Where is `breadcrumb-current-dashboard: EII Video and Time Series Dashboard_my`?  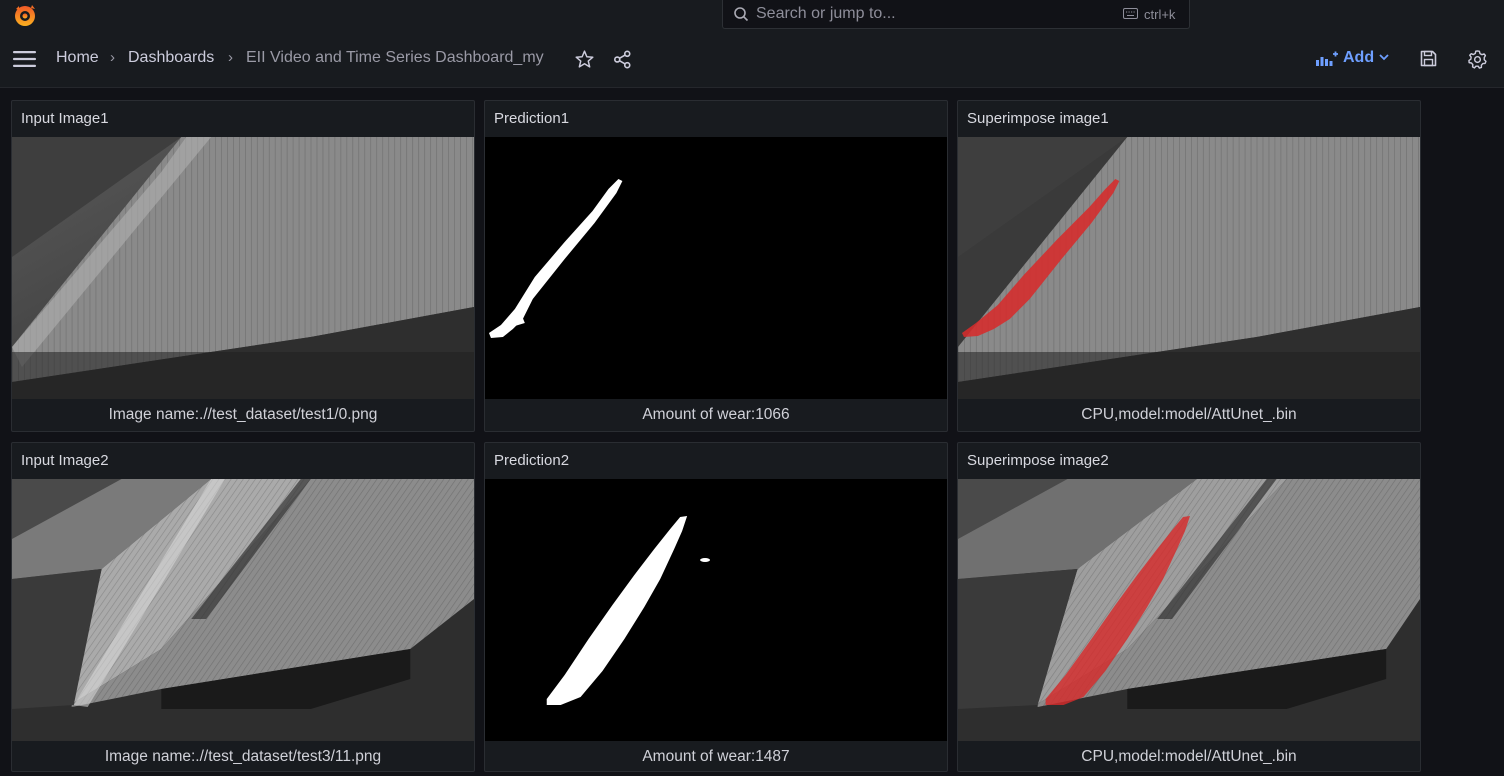
breadcrumb-current-dashboard: EII Video and Time Series Dashboard_my is located at coordinates (395, 57).